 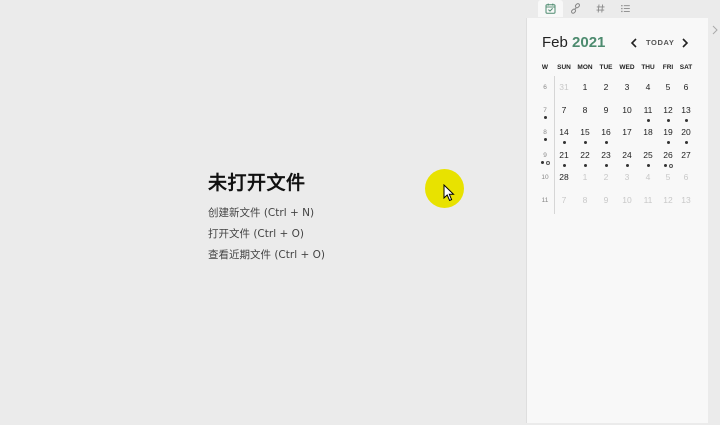 I want to click on previous-month-icon, so click(x=634, y=43).